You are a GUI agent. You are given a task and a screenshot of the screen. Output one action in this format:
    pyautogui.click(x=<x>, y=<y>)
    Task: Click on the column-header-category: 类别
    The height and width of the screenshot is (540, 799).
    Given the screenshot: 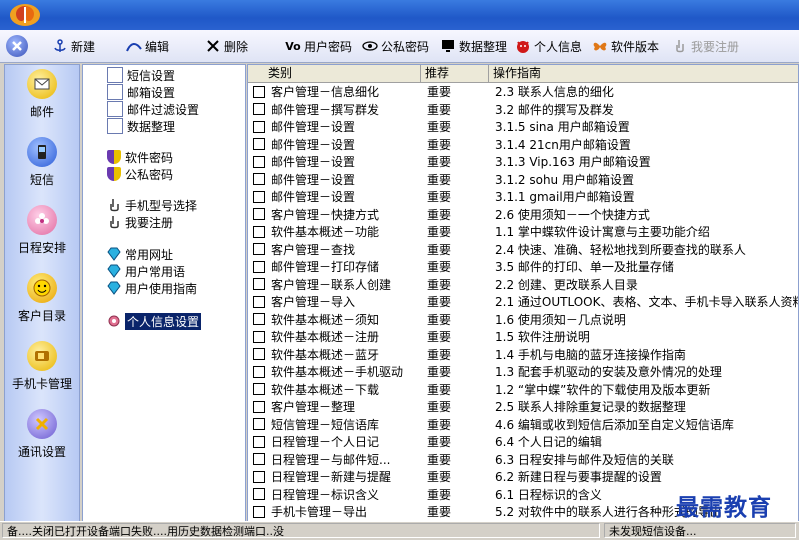 What is the action you would take?
    pyautogui.click(x=334, y=73)
    